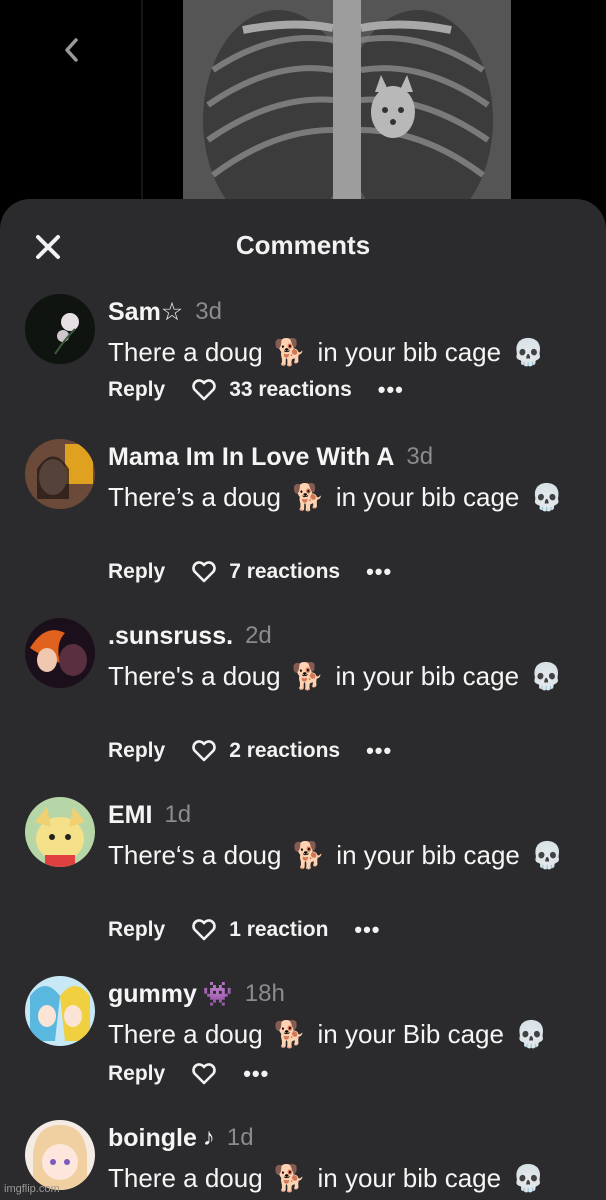 This screenshot has height=1200, width=606. Describe the element at coordinates (290, 390) in the screenshot. I see `reactions-count: 33 reactions` at that location.